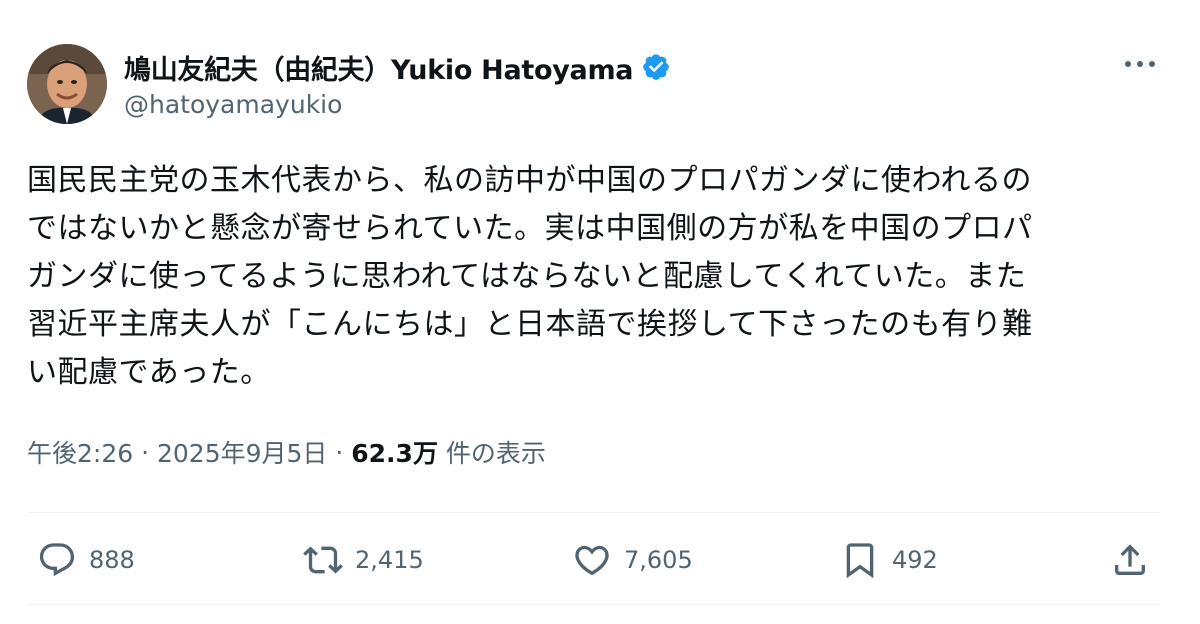 Image resolution: width=1200 pixels, height=624 pixels. I want to click on bookmark-button: 492, so click(889, 560).